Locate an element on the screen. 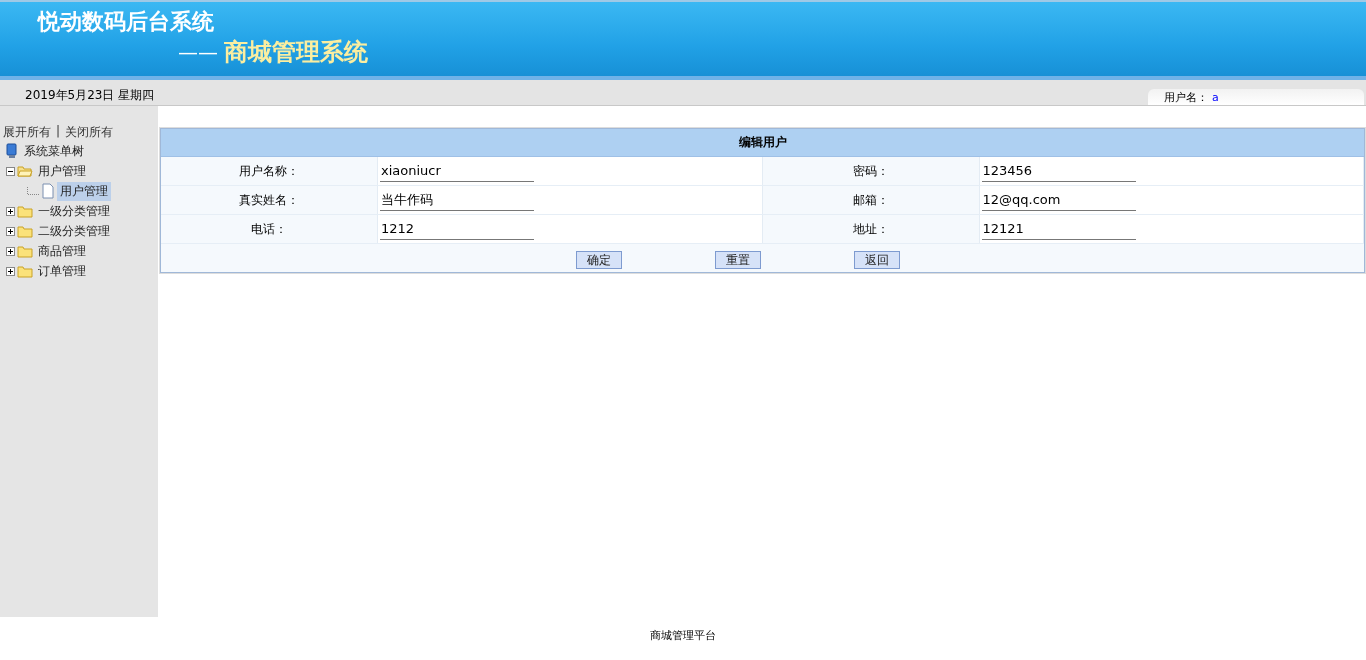 The width and height of the screenshot is (1366, 660). title-dash: —— is located at coordinates (198, 52).